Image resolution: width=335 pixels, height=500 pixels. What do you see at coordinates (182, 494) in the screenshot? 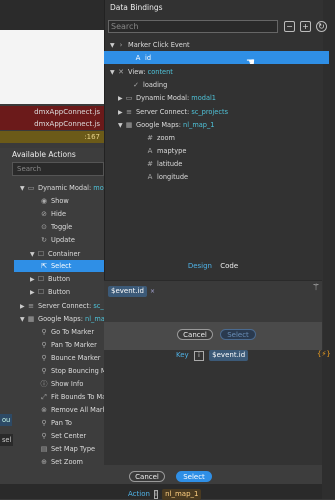
I see `action-value-pill: nl_map_1` at bounding box center [182, 494].